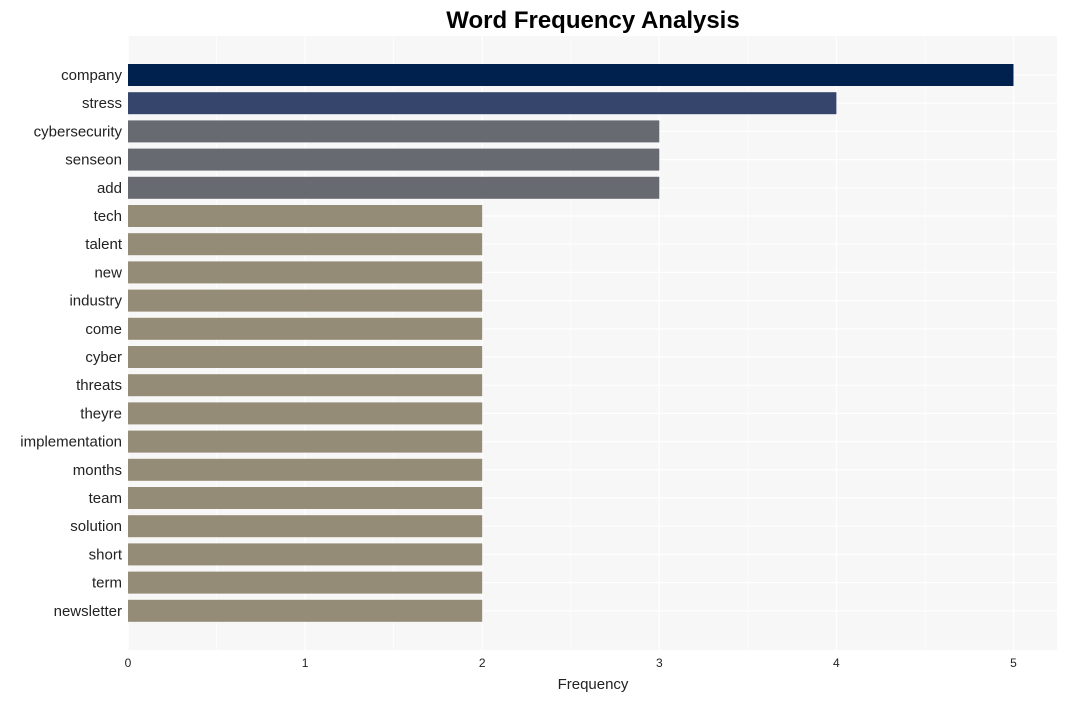  What do you see at coordinates (104, 244) in the screenshot?
I see `y-tick-label-talent: talent` at bounding box center [104, 244].